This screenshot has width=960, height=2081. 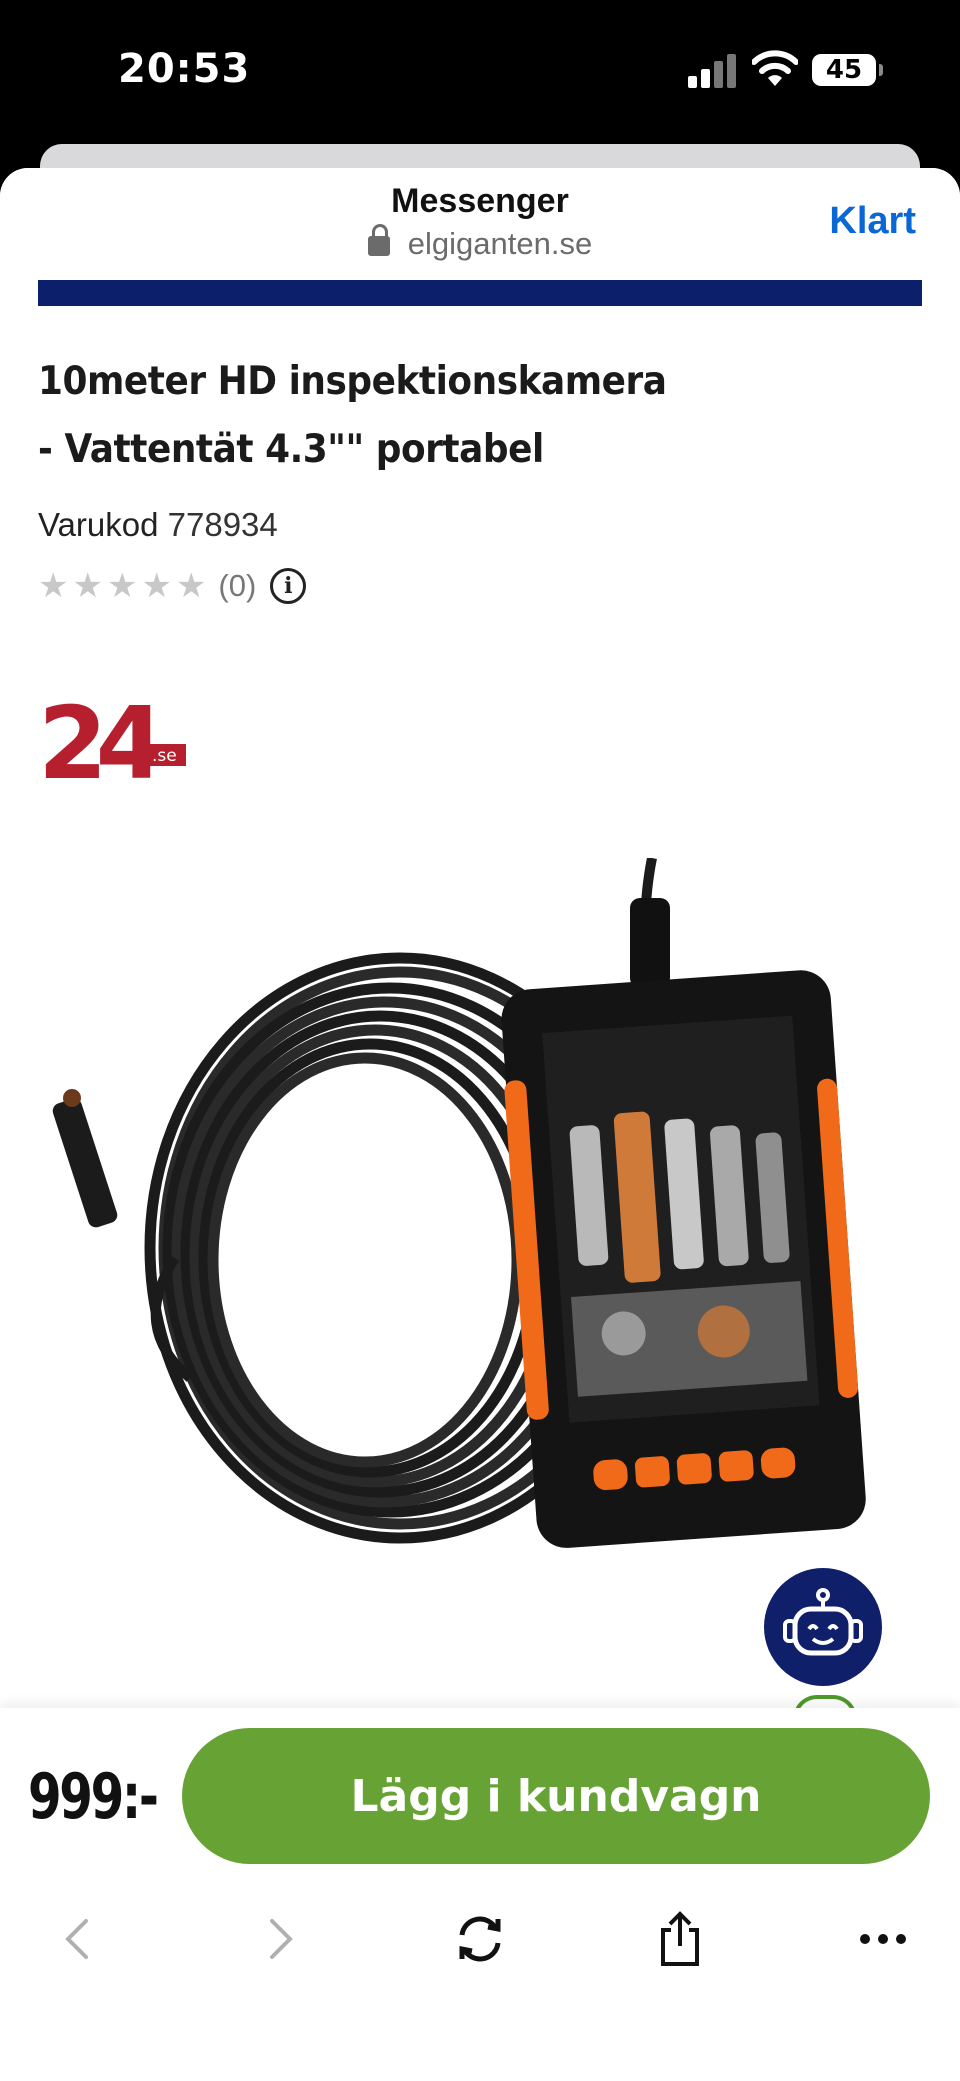 I want to click on status-time: 20:53, so click(x=184, y=69).